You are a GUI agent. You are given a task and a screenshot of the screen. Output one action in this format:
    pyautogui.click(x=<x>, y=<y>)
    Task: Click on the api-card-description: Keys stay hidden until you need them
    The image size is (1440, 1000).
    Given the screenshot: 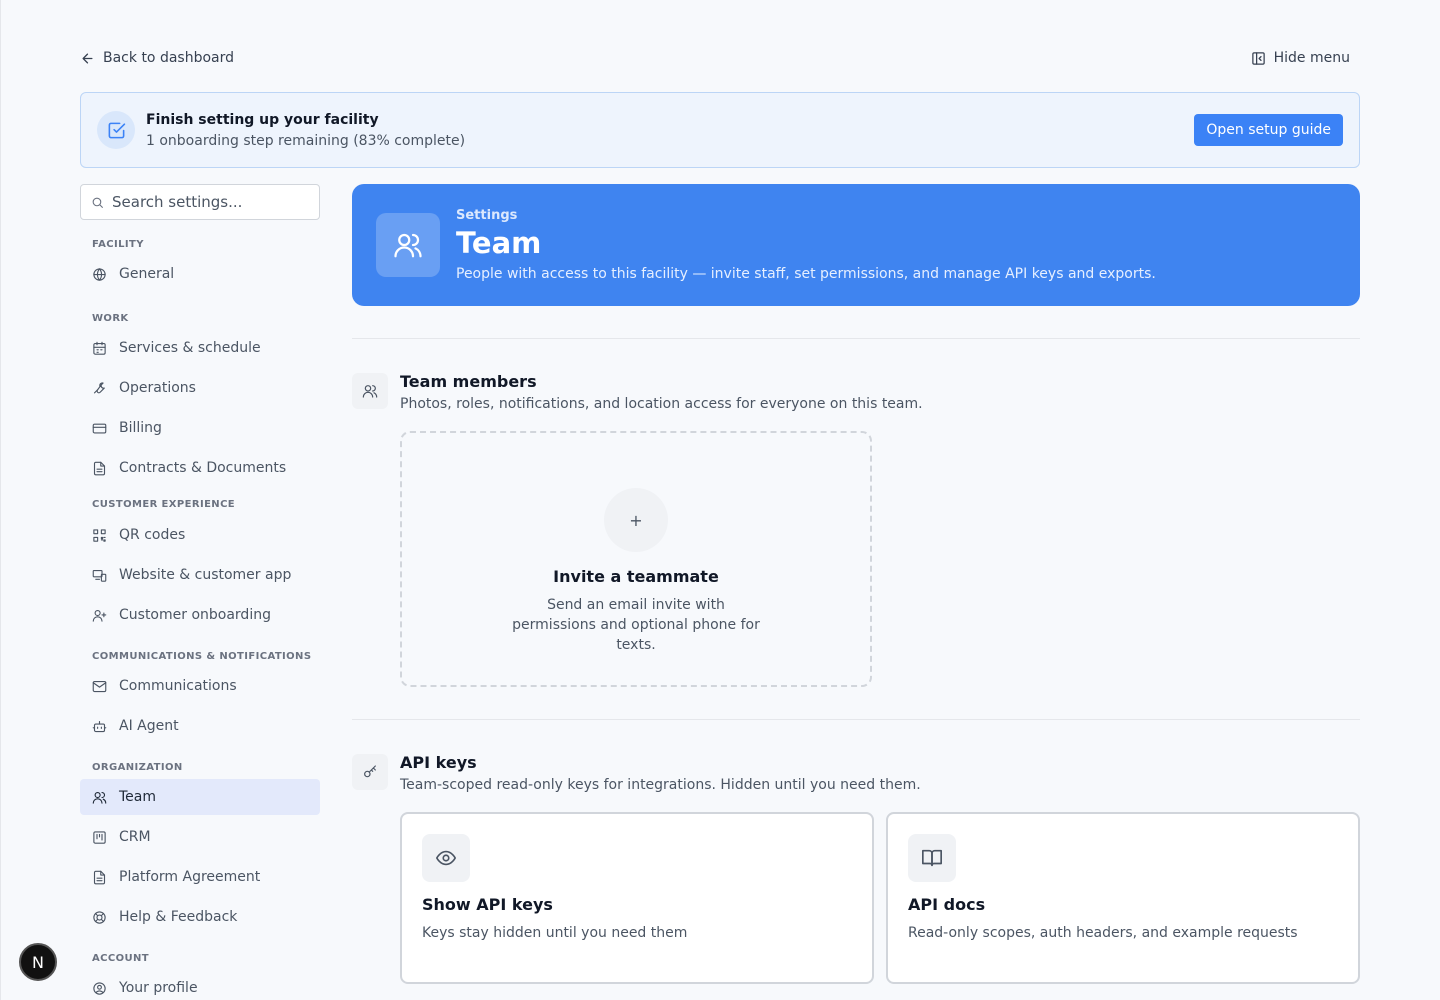 What is the action you would take?
    pyautogui.click(x=555, y=933)
    